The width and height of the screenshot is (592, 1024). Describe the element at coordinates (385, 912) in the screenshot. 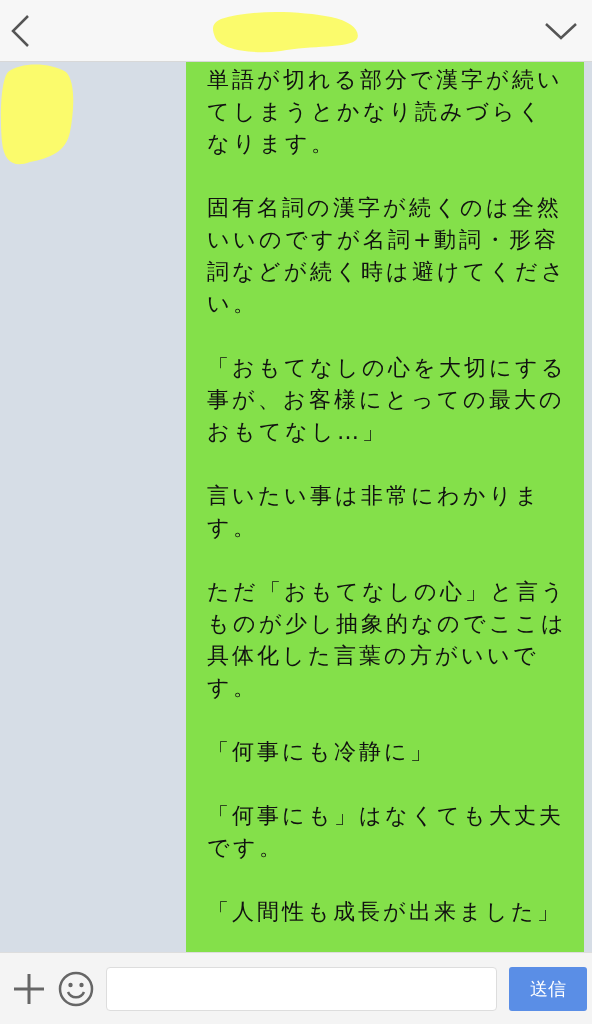

I see `message-text: 「人間性も成長が出来ました」` at that location.